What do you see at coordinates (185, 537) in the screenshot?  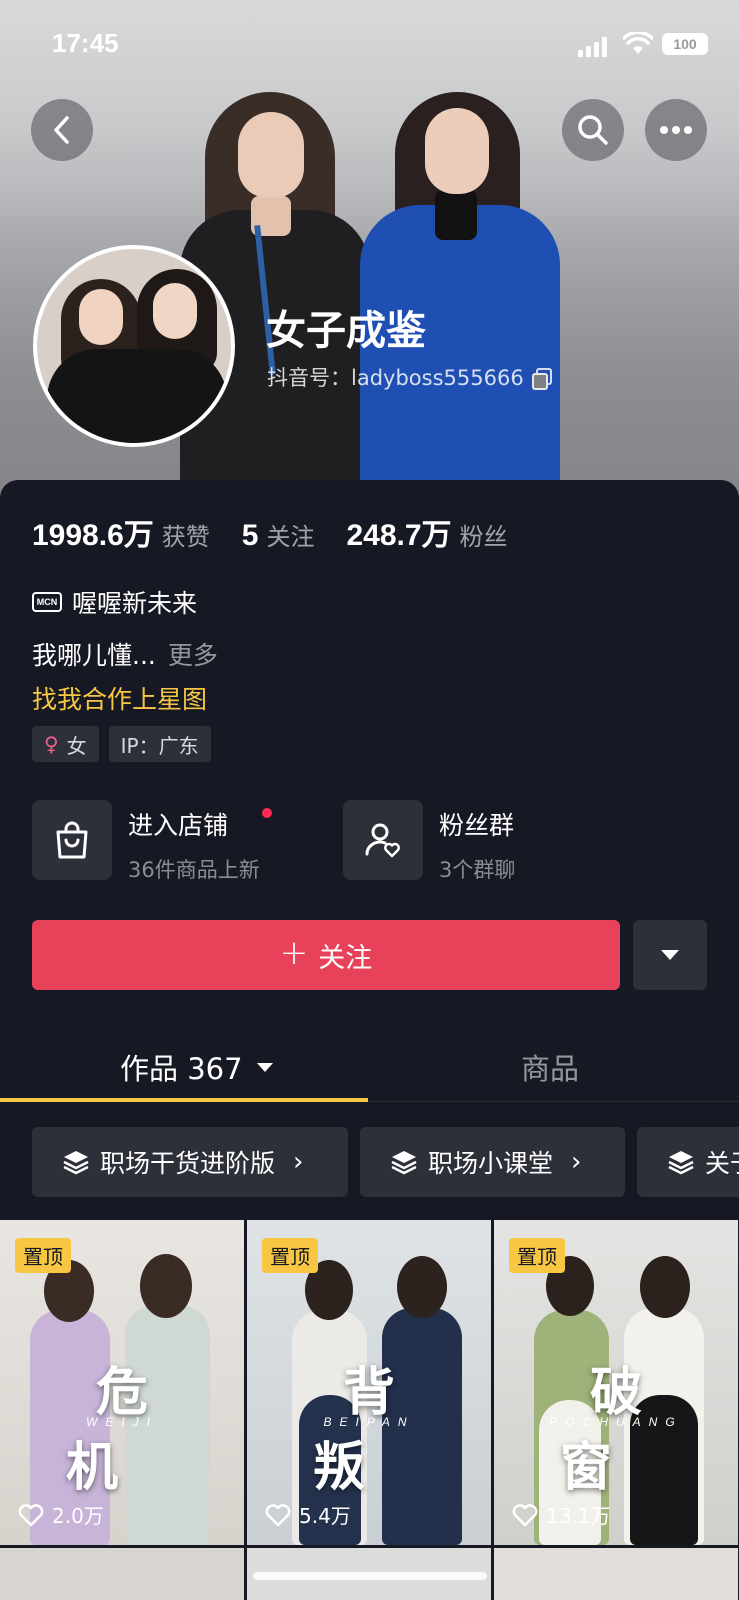 I see `likes-label: 获赞` at bounding box center [185, 537].